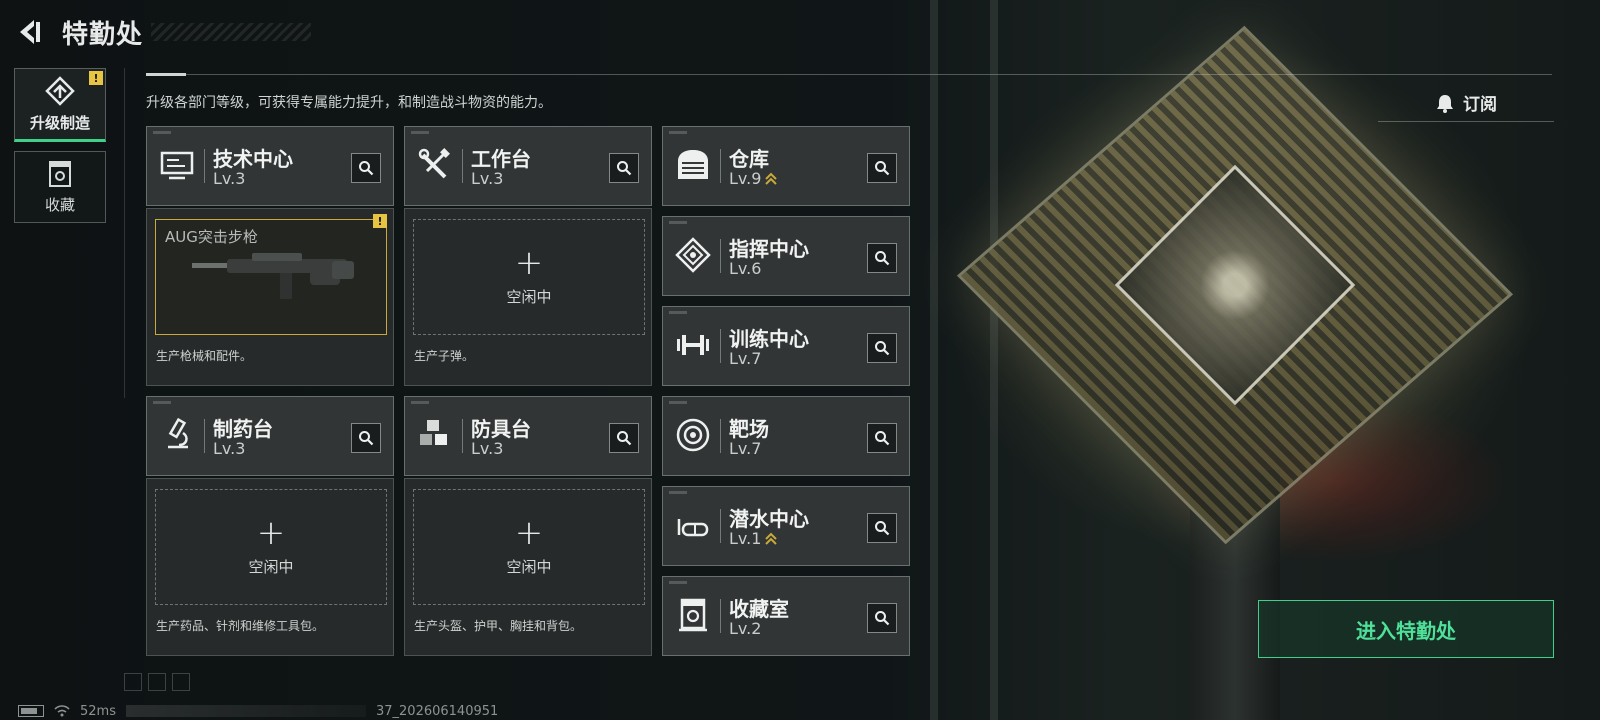 The height and width of the screenshot is (720, 1600). I want to click on build-id-text: 37_202606140951, so click(437, 711).